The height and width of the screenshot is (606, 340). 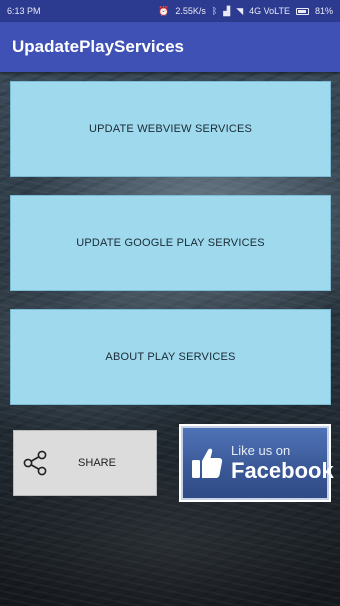 I want to click on update-google-play-label: UPDATE GOOGLE PLAY SERVICES, so click(x=170, y=243).